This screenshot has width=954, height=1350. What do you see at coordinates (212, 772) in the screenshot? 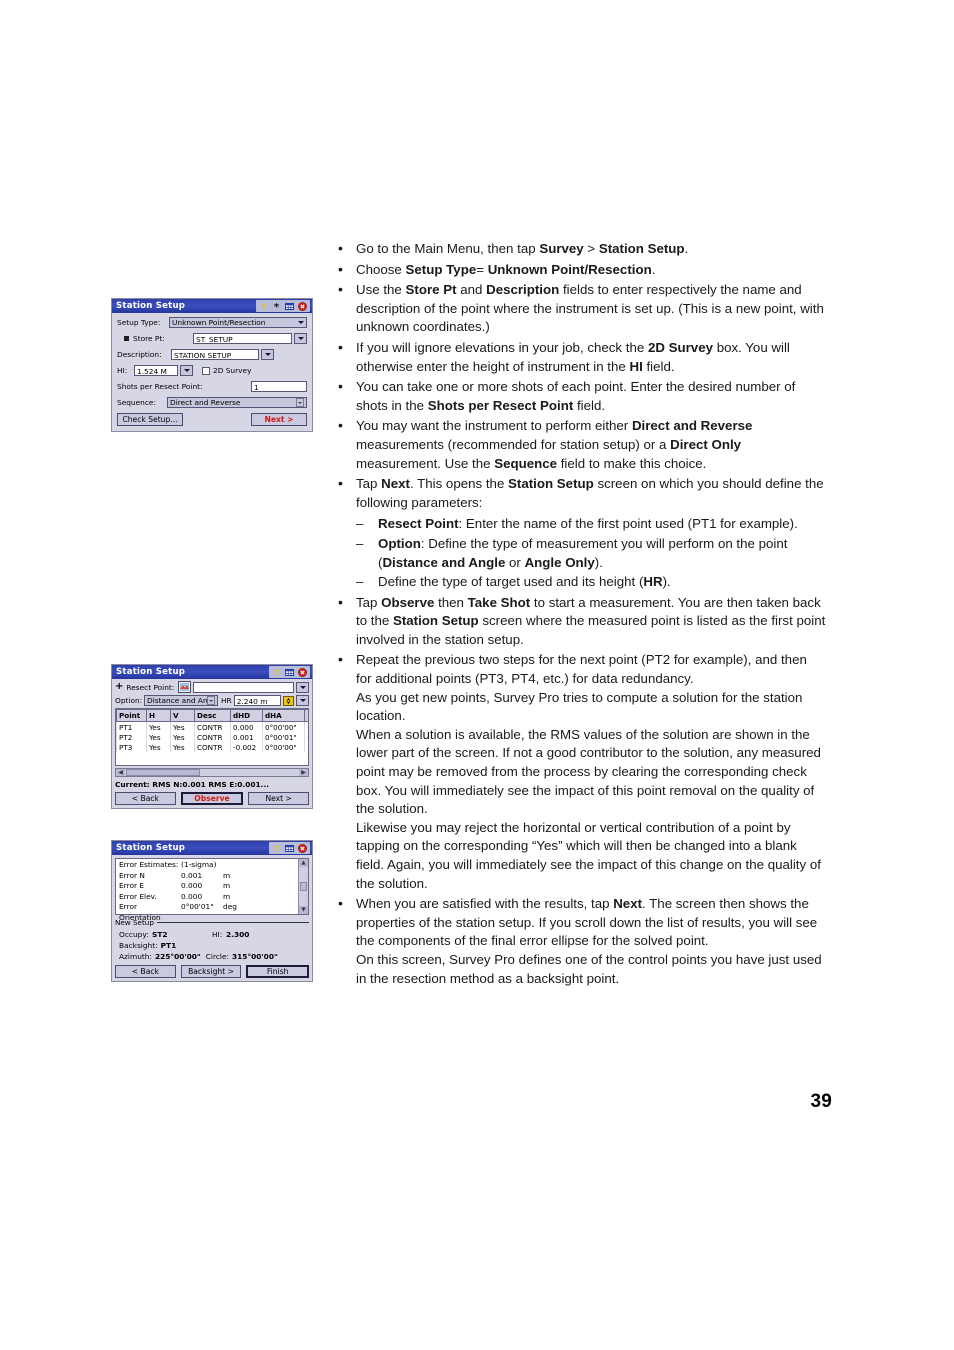
I see `horizontal-scrollbar: ◀ ▶` at bounding box center [212, 772].